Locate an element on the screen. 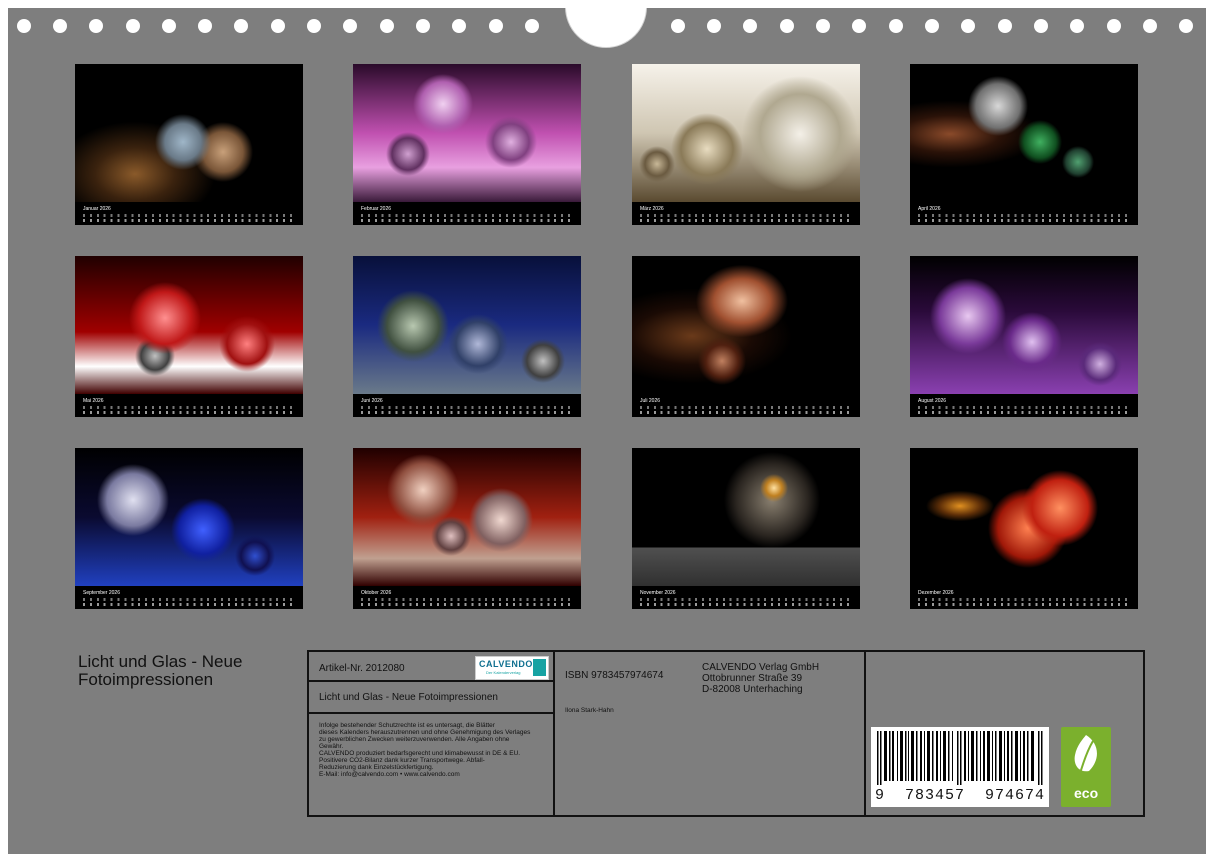 The height and width of the screenshot is (862, 1214). hanger-cutout is located at coordinates (606, 28).